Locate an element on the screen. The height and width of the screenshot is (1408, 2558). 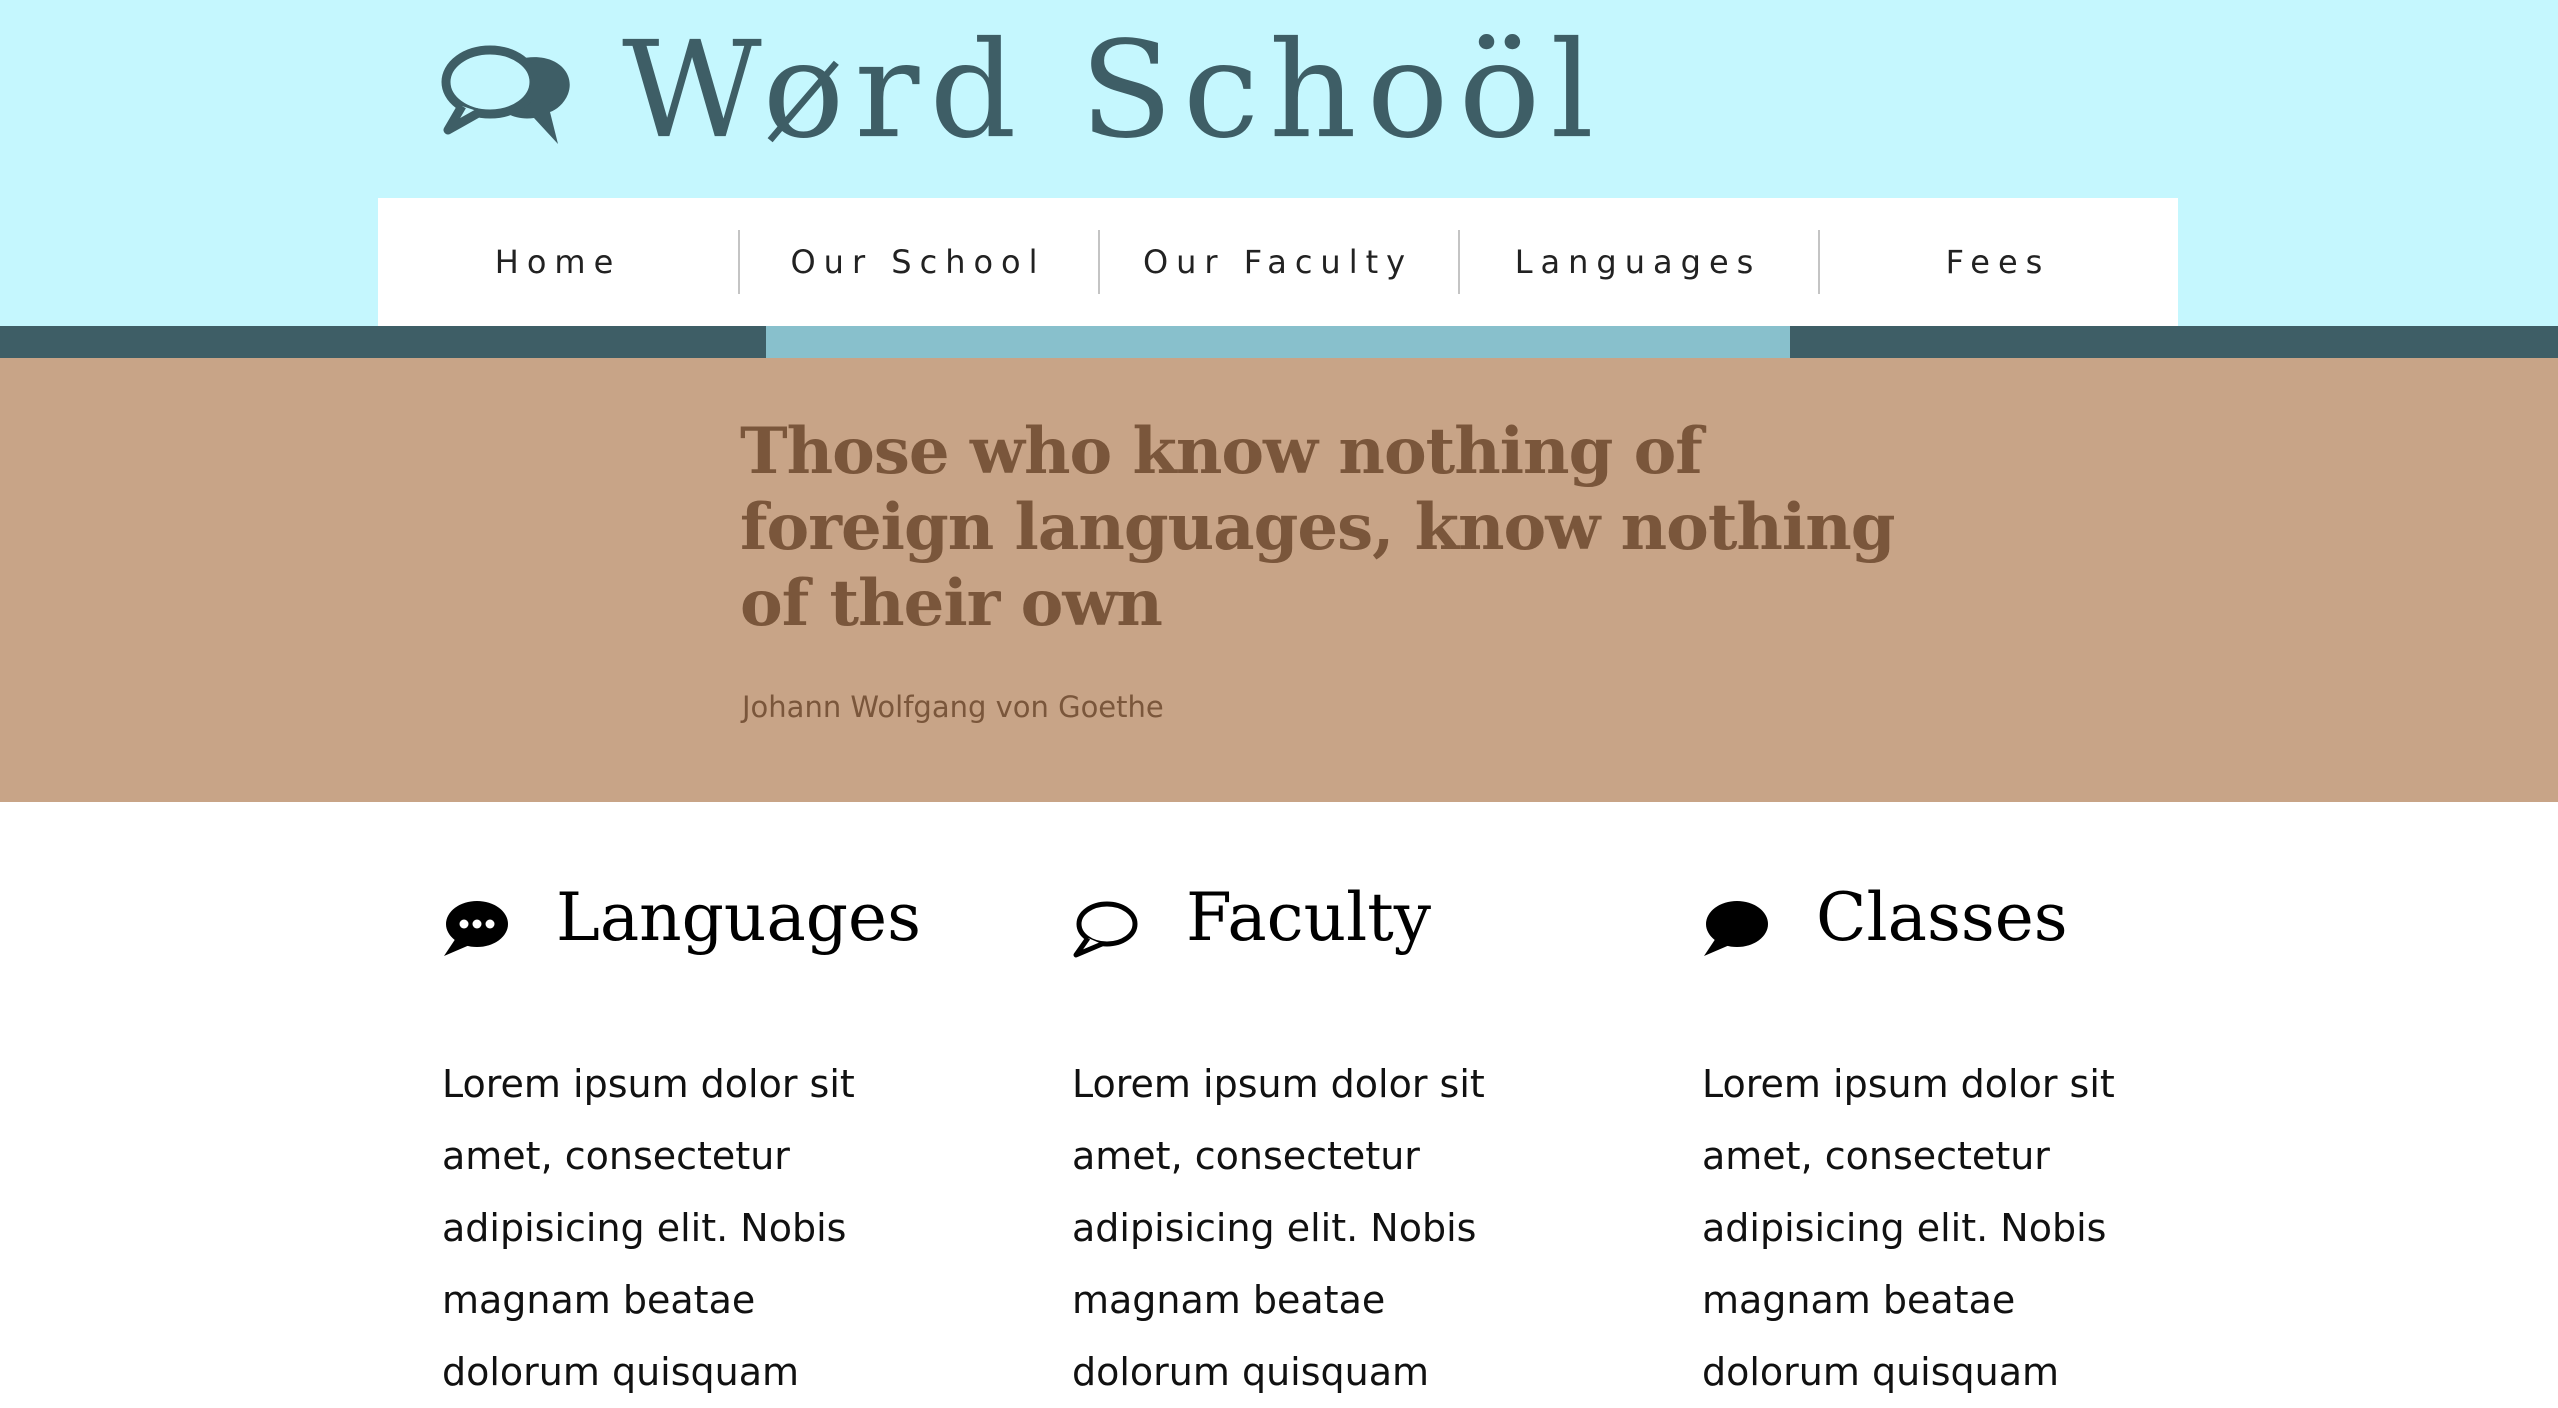
nav-item-our-faculty: Our Faculty is located at coordinates (1278, 262).